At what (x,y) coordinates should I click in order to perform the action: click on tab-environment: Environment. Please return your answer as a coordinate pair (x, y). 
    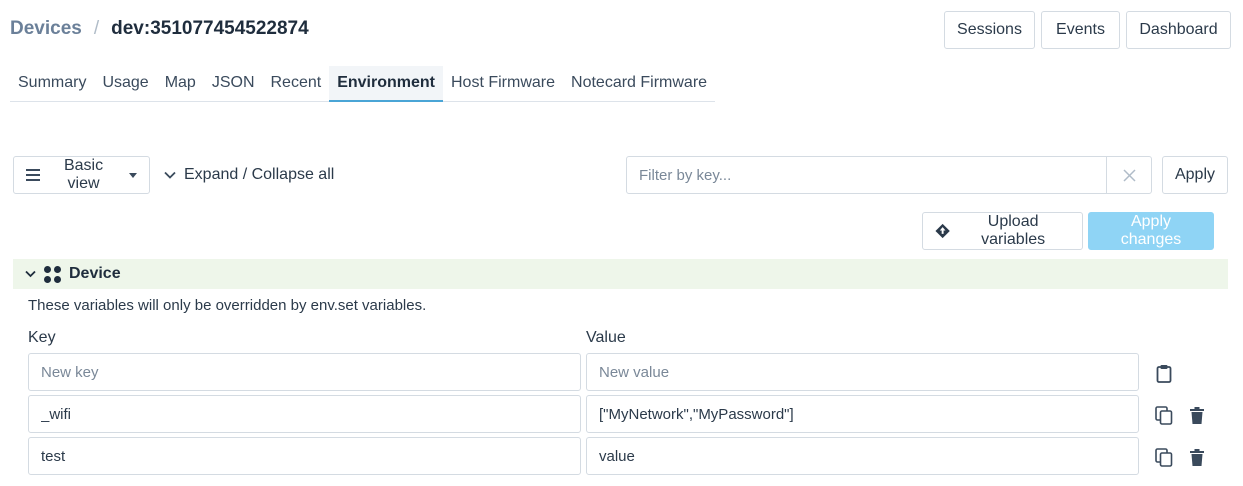
    Looking at the image, I should click on (386, 84).